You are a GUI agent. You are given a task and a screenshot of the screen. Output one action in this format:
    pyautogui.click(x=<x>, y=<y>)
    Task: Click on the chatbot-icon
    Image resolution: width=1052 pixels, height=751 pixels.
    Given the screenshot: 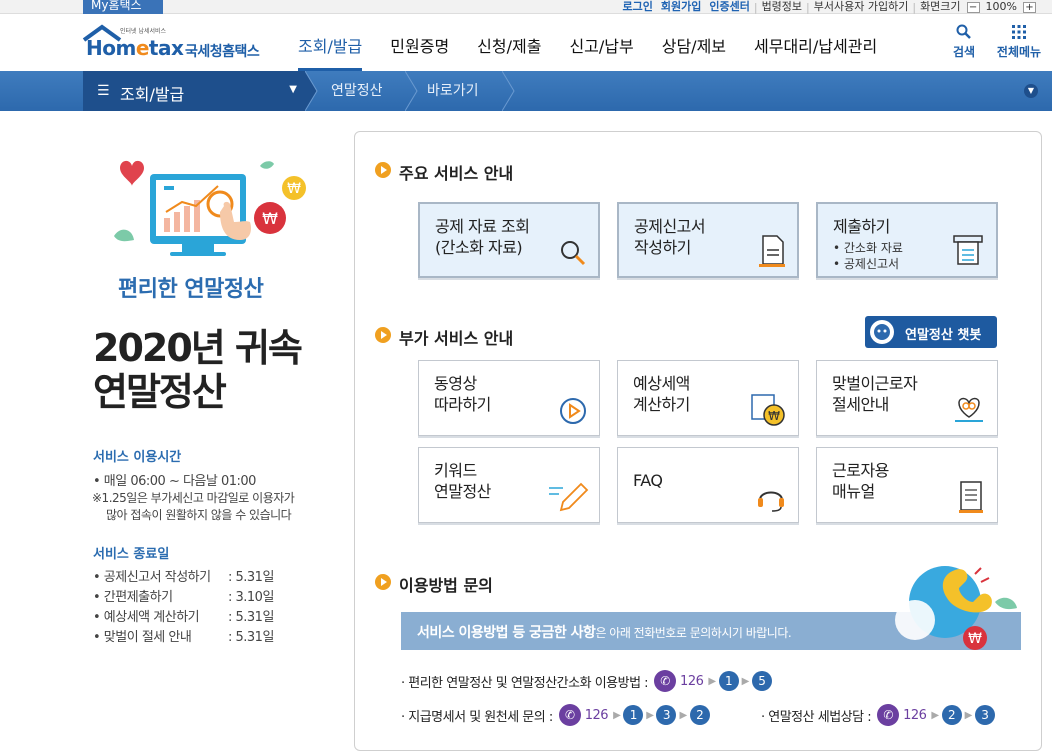 What is the action you would take?
    pyautogui.click(x=882, y=332)
    